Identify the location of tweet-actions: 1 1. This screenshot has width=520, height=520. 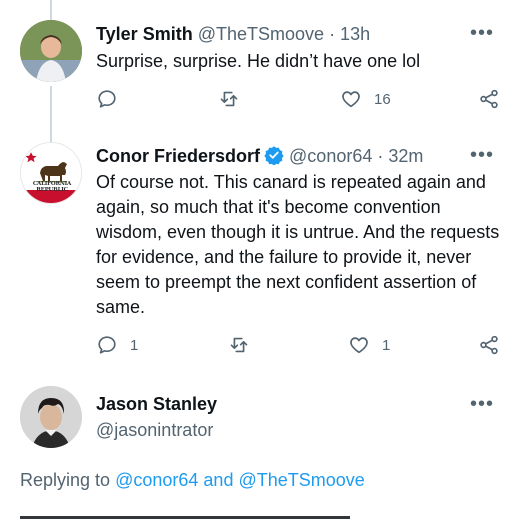
(301, 348).